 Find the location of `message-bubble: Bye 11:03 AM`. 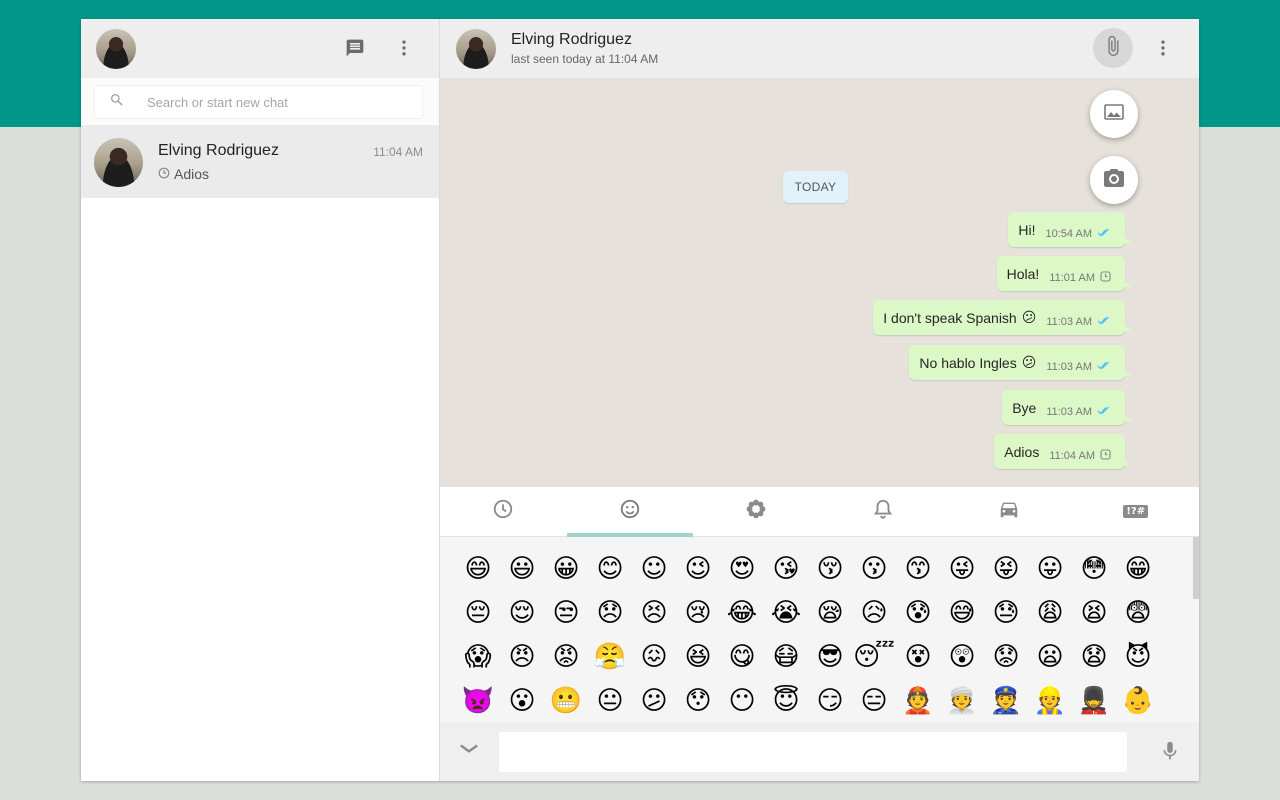

message-bubble: Bye 11:03 AM is located at coordinates (1067, 407).